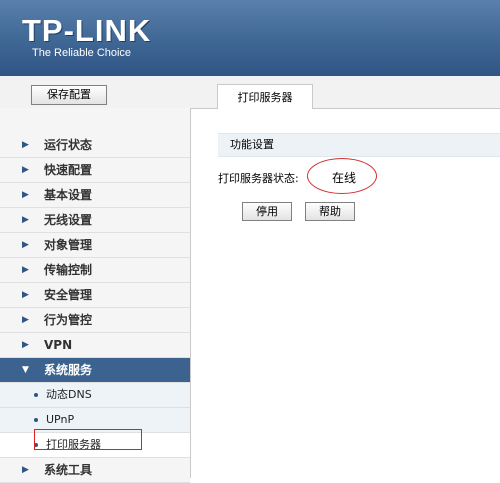  Describe the element at coordinates (68, 320) in the screenshot. I see `sidebar-item-label: 行为管控` at that location.